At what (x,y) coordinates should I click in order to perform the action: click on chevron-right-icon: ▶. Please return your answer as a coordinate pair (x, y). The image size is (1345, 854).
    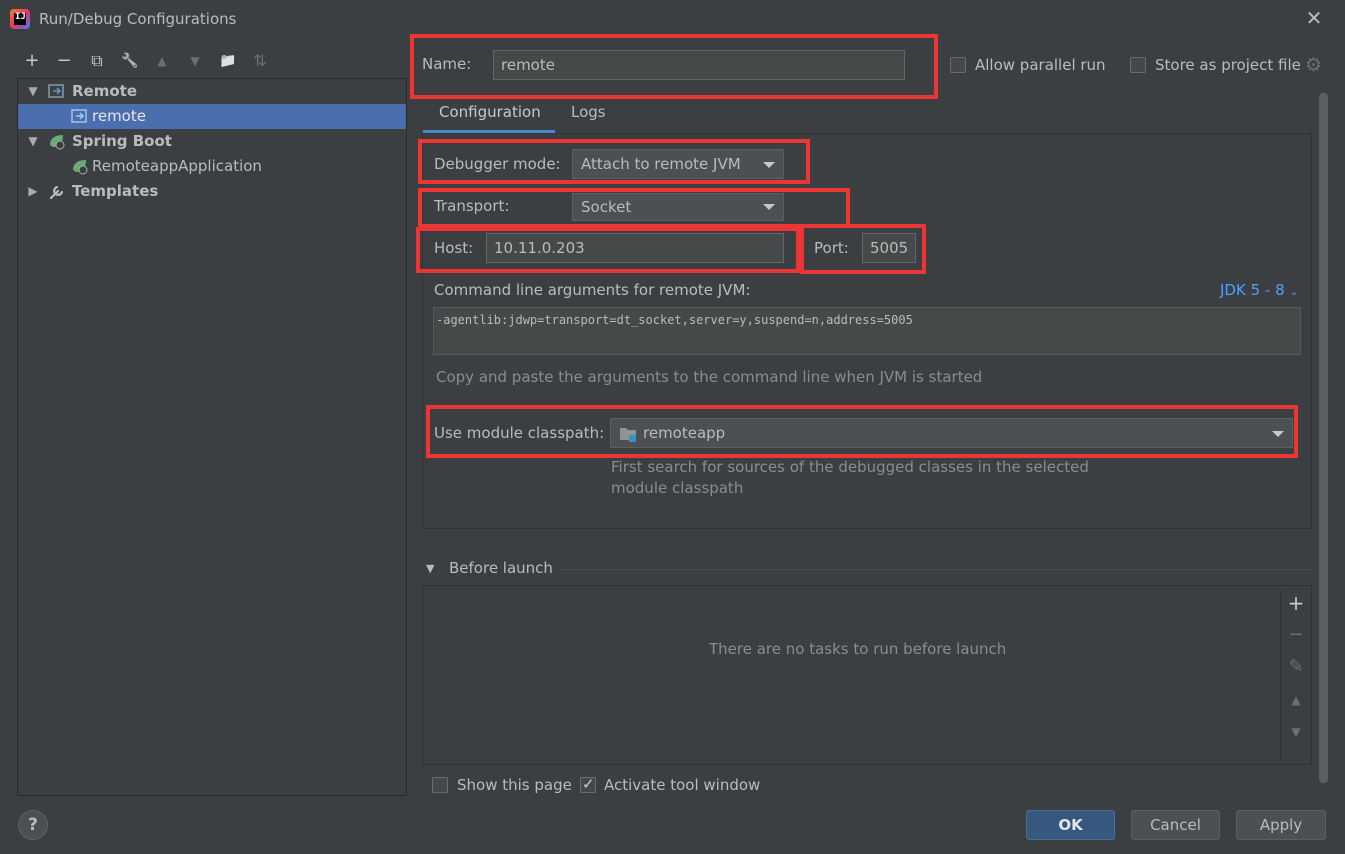
    Looking at the image, I should click on (33, 191).